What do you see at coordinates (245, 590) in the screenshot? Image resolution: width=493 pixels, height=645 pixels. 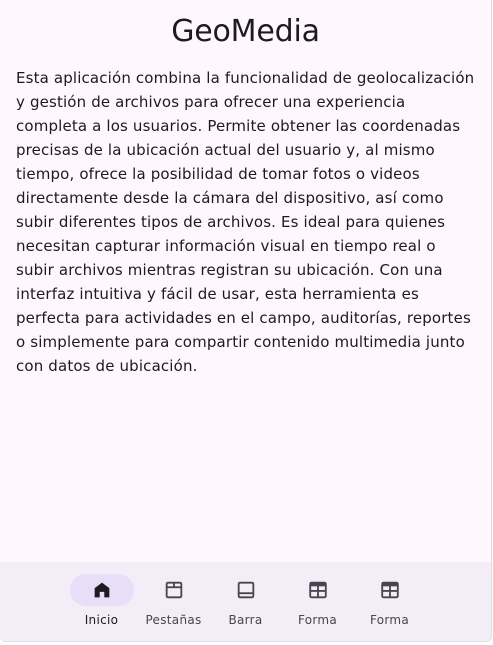 I see `bottom-bar-icon` at bounding box center [245, 590].